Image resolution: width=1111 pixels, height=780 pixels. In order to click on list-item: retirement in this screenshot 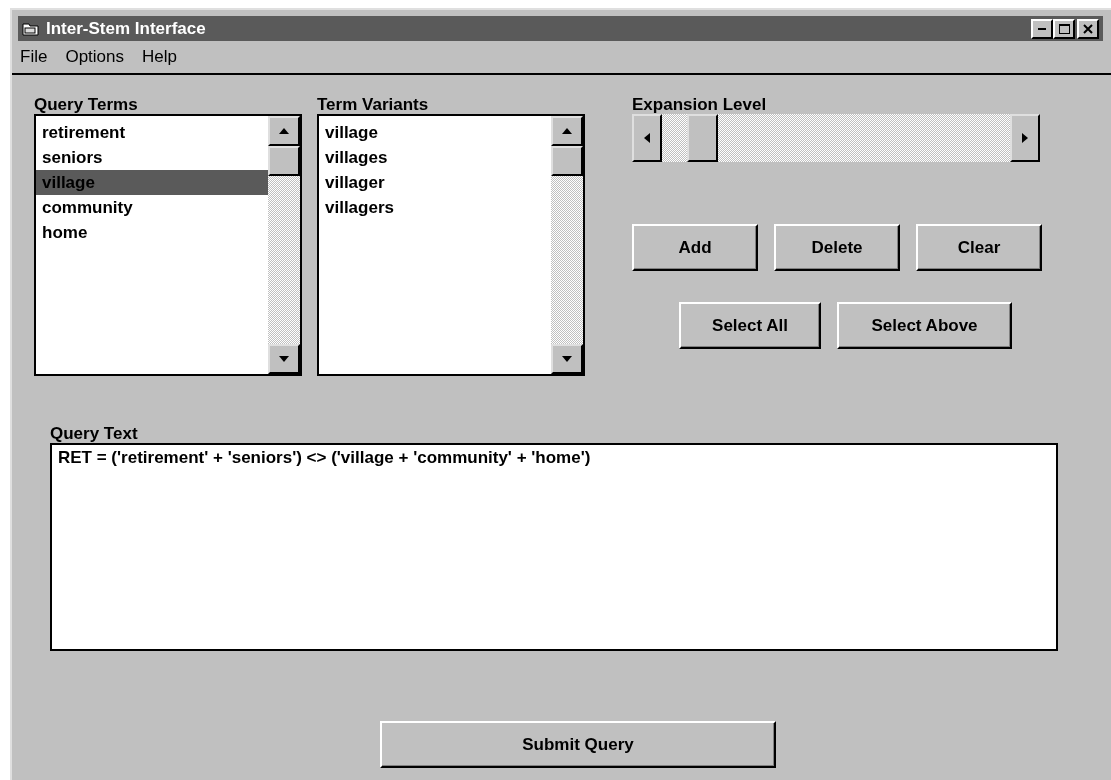, I will do `click(152, 132)`.